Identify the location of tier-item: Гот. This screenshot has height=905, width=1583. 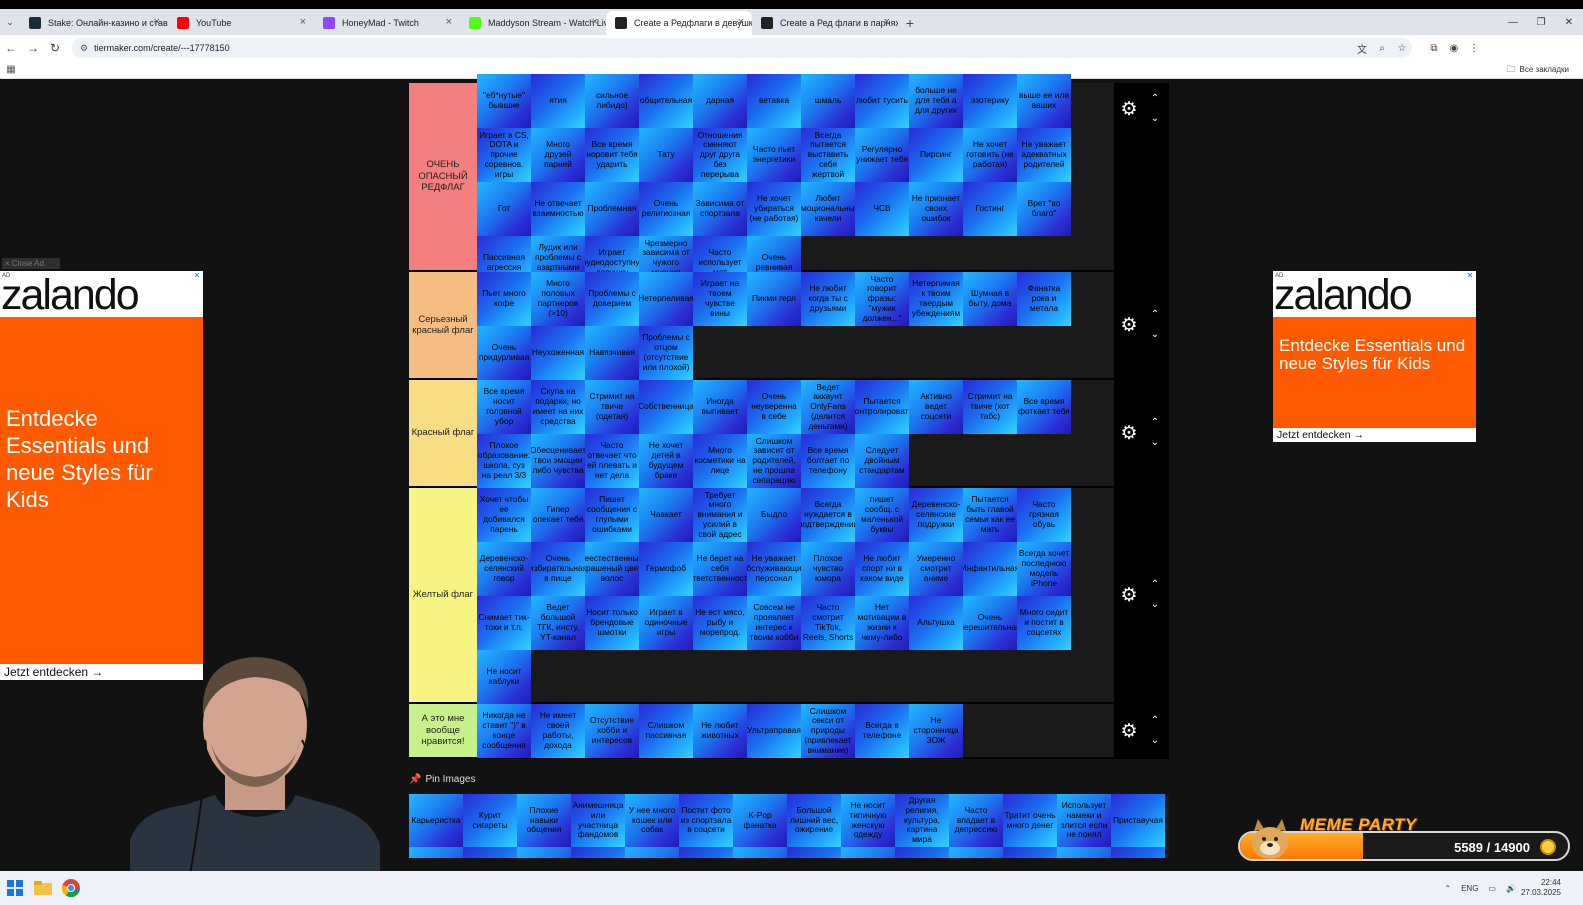
(504, 209).